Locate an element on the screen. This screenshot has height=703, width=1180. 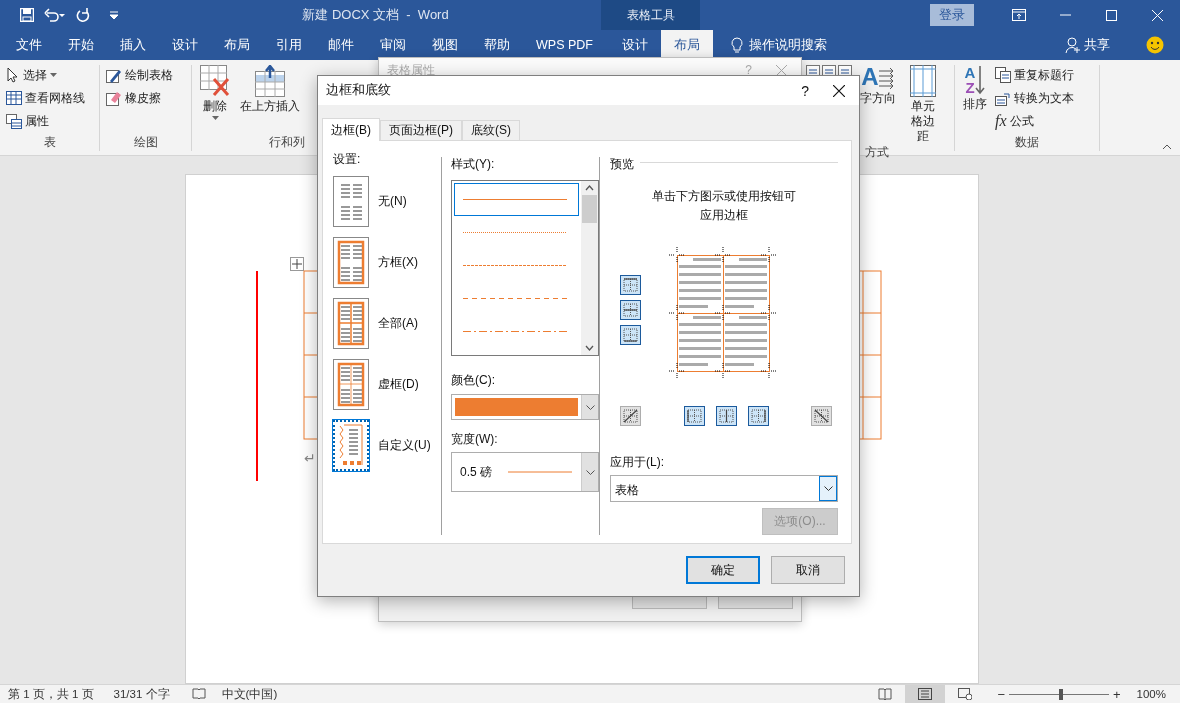
width-dropdown: 0.5 磅 is located at coordinates (525, 472).